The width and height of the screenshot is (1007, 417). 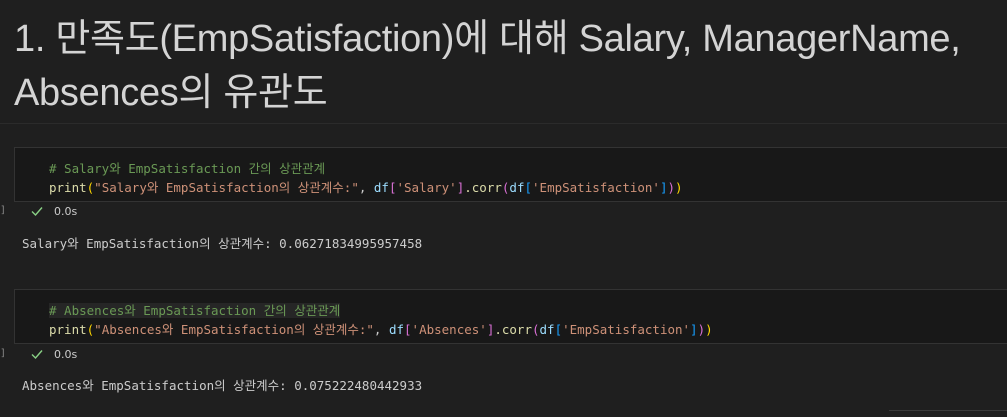 What do you see at coordinates (234, 329) in the screenshot?
I see `code-string: "Absences와 EmpSatisfaction의 상관계수:"` at bounding box center [234, 329].